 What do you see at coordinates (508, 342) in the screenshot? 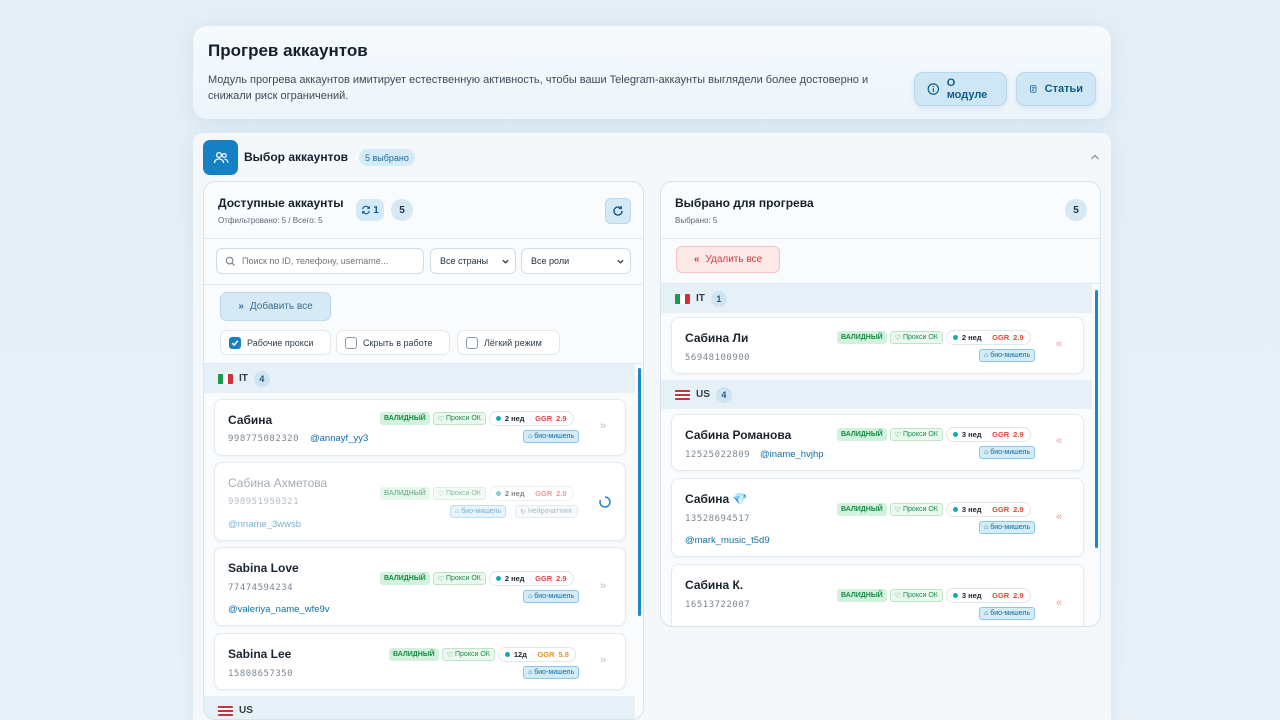
I see `filter-light-mode: Лёгкий режим` at bounding box center [508, 342].